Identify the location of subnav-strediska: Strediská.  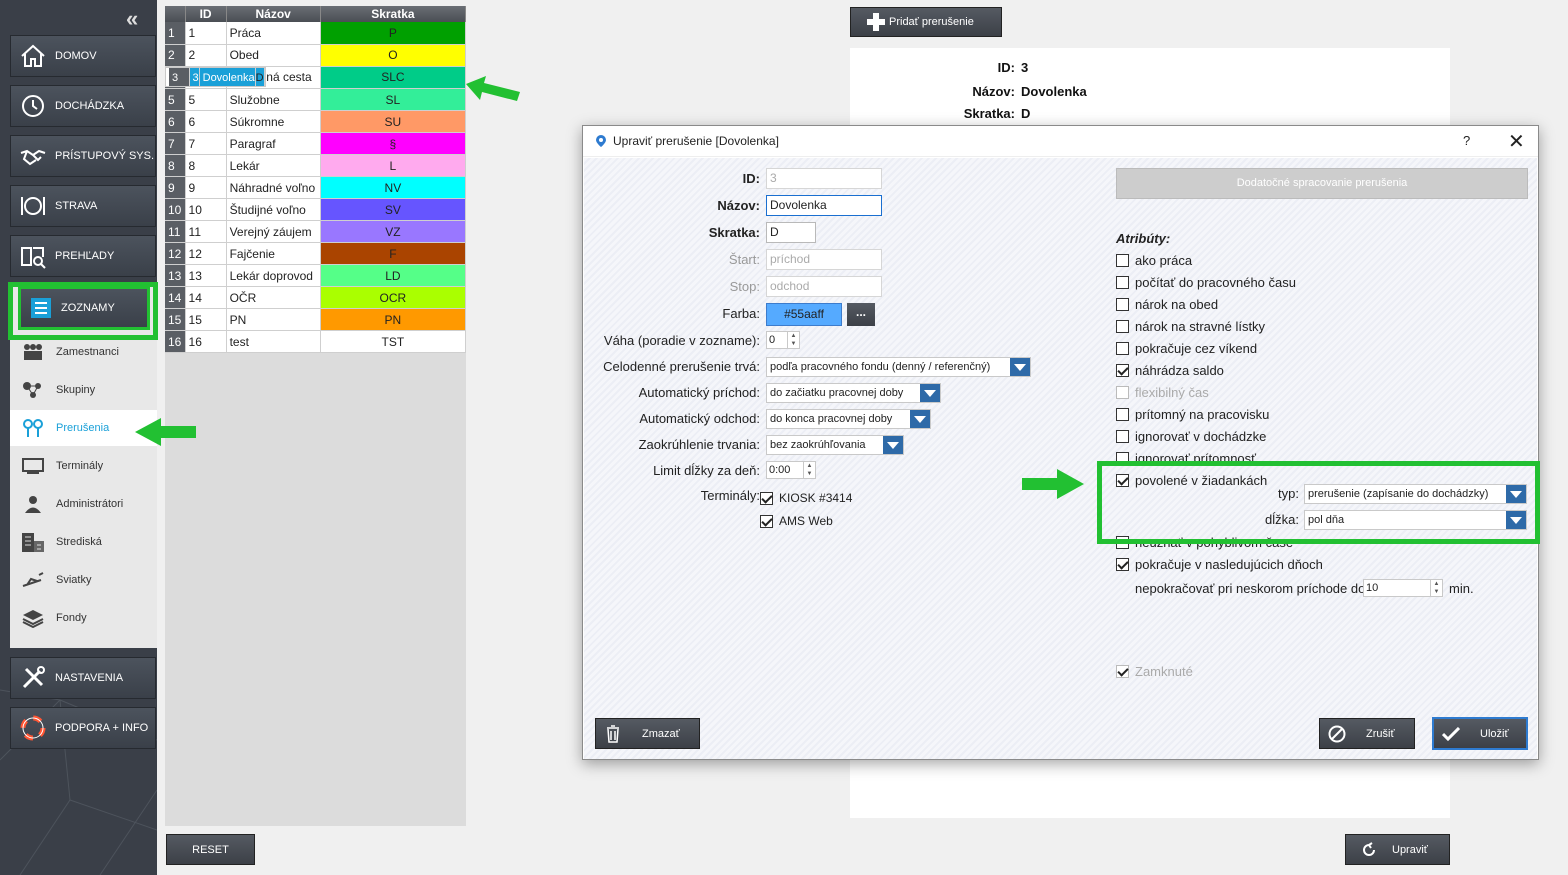
(83, 542).